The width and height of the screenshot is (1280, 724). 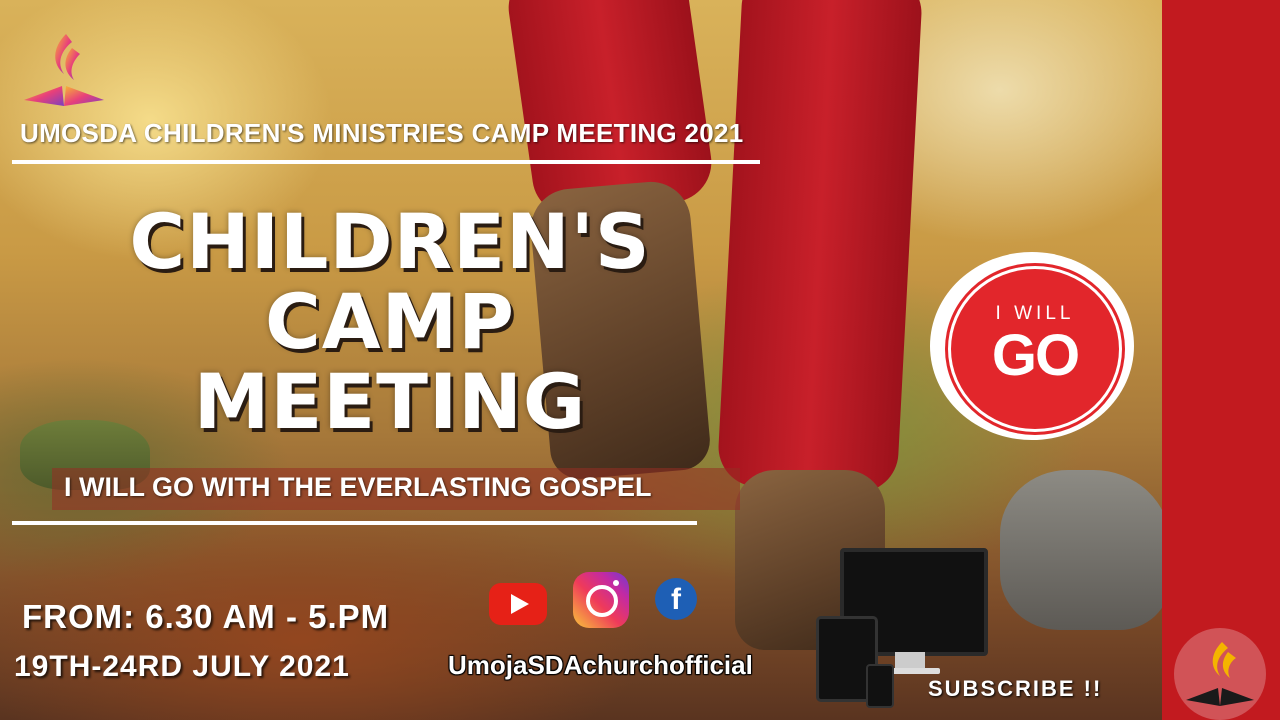 I want to click on right-brand-bar, so click(x=1221, y=360).